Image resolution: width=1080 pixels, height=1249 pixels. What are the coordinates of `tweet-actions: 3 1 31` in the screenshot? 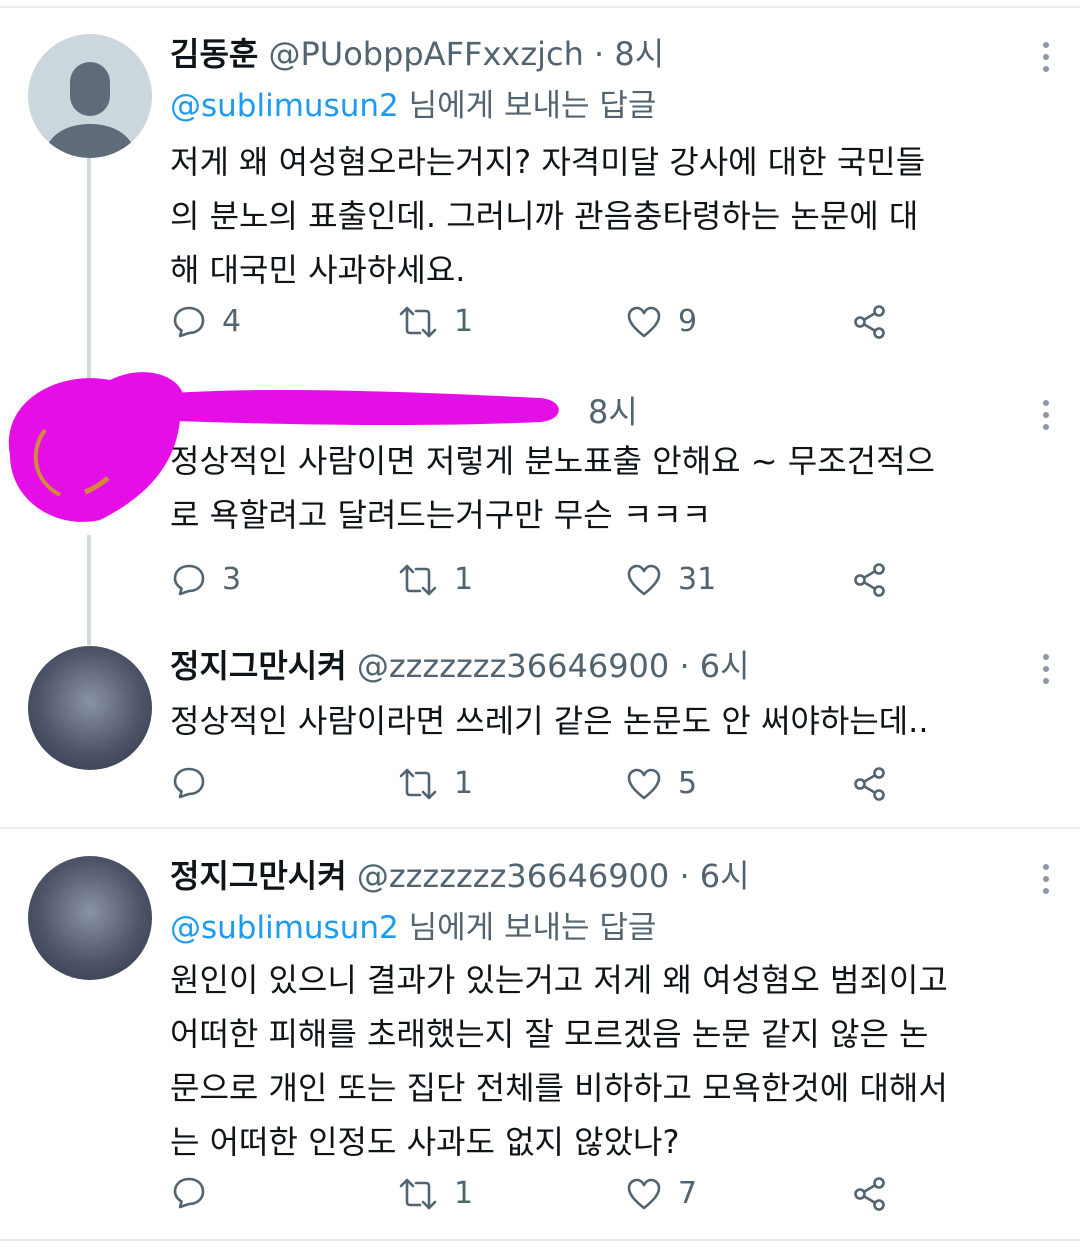 It's located at (530, 582).